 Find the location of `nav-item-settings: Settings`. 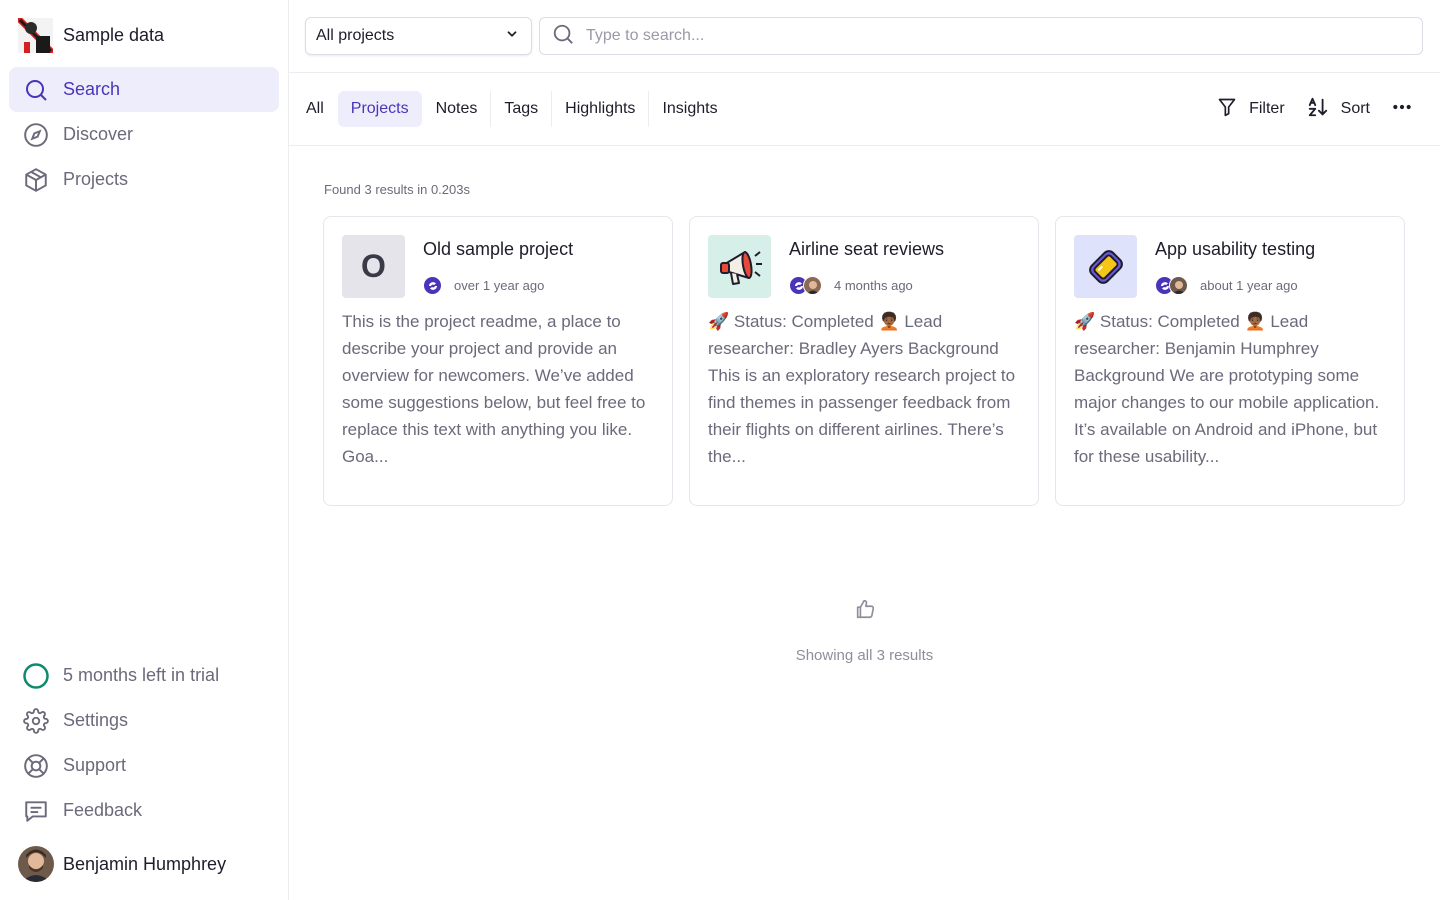

nav-item-settings: Settings is located at coordinates (144, 720).